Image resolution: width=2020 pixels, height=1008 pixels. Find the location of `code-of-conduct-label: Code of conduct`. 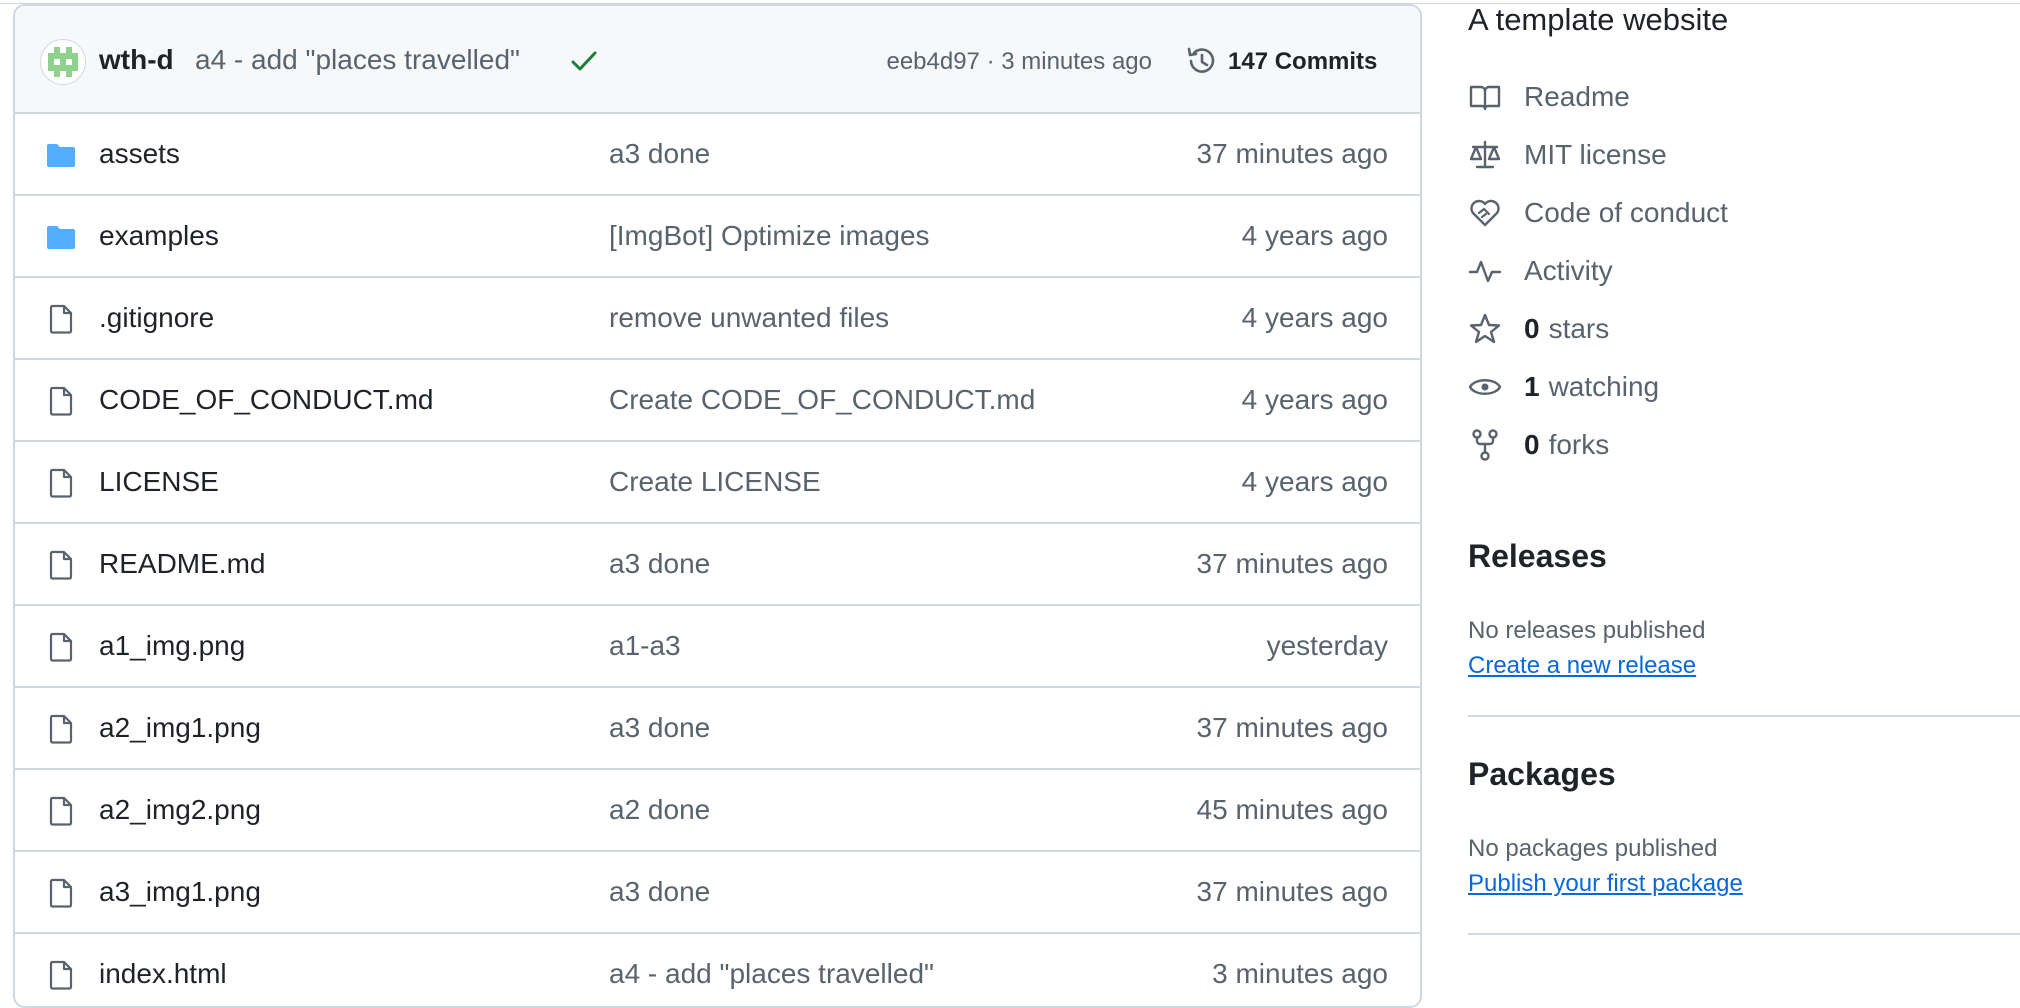

code-of-conduct-label: Code of conduct is located at coordinates (1626, 212).